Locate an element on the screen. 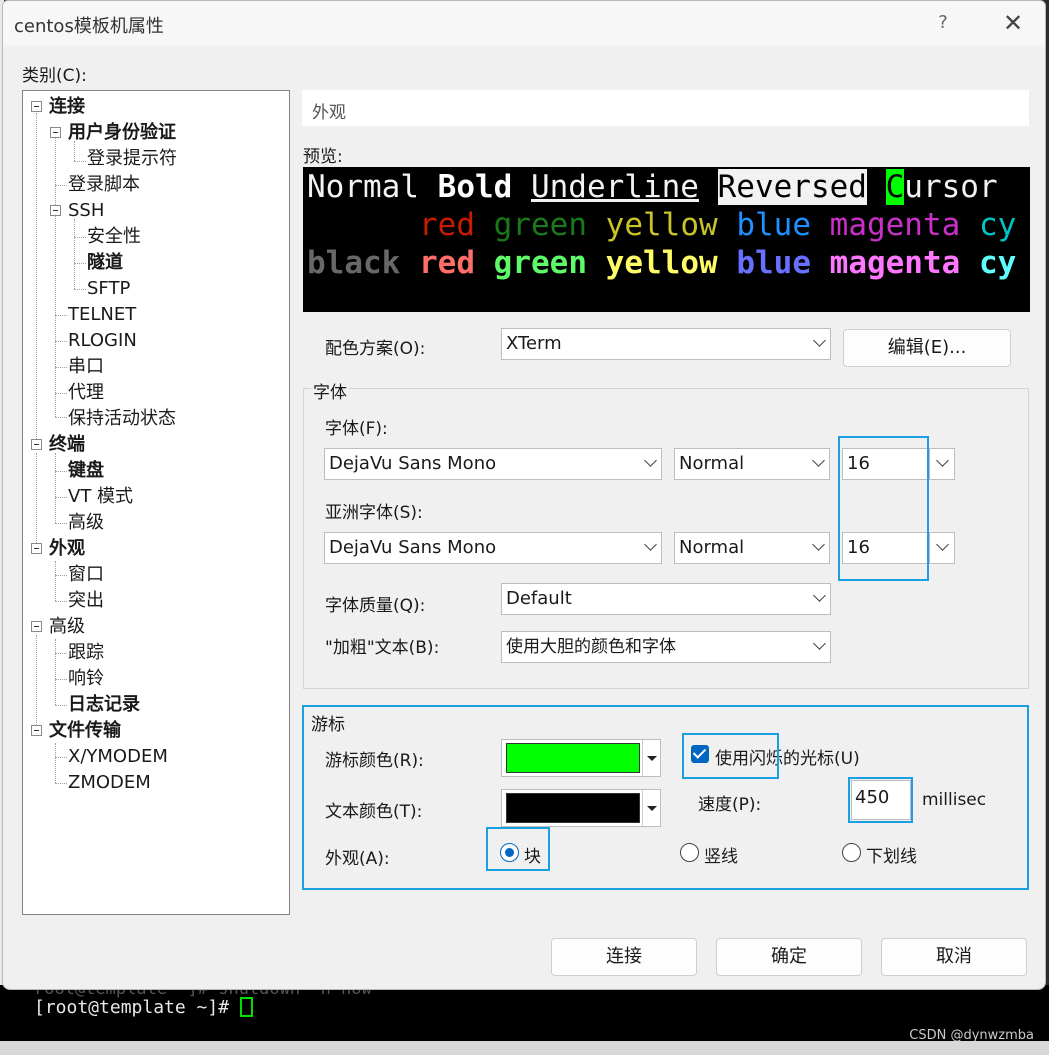 Image resolution: width=1049 pixels, height=1055 pixels. help-button: ? is located at coordinates (943, 23).